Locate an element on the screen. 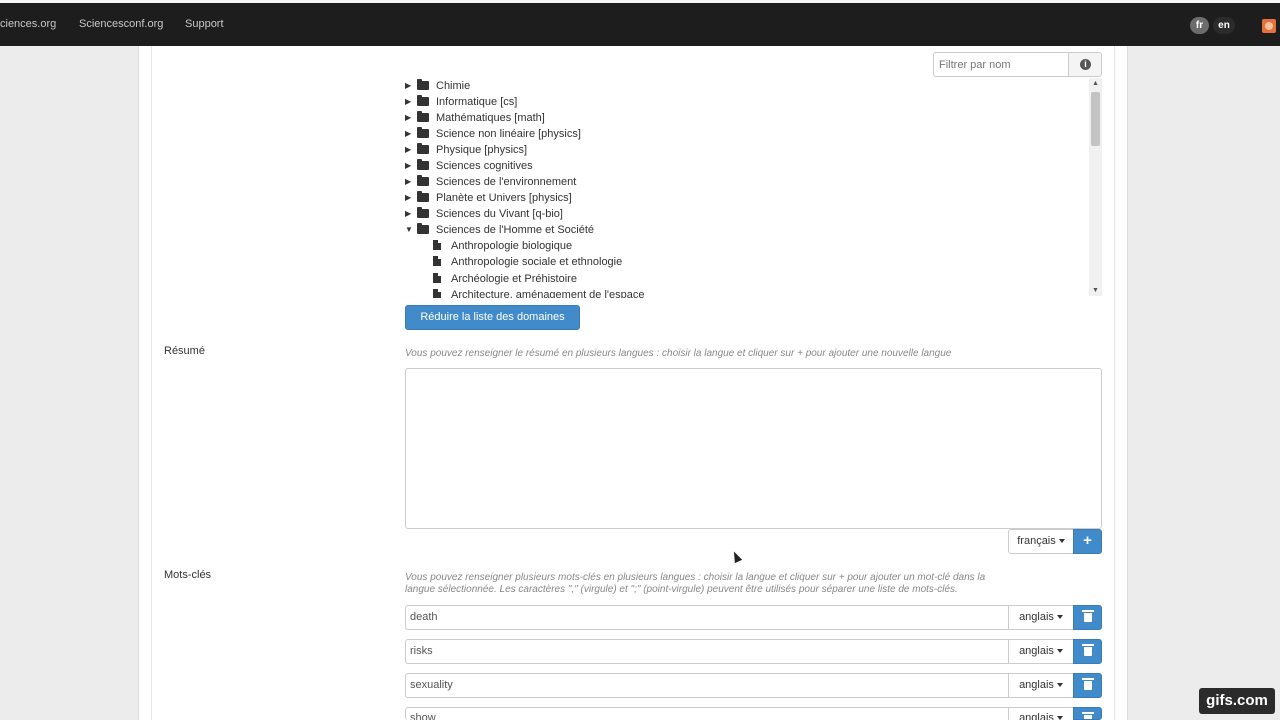  tree-item-label: Anthropologie sociale et ethnologie is located at coordinates (537, 262).